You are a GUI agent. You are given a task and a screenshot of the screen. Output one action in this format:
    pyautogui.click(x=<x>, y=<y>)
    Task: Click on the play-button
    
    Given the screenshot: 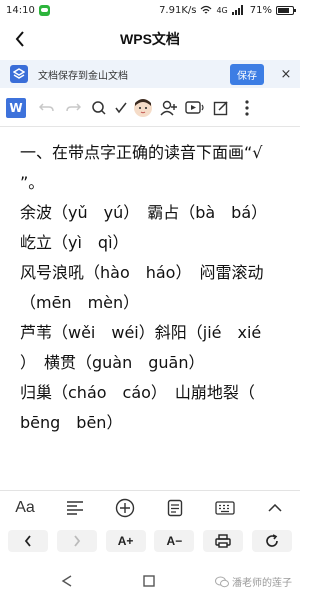 What is the action you would take?
    pyautogui.click(x=195, y=108)
    